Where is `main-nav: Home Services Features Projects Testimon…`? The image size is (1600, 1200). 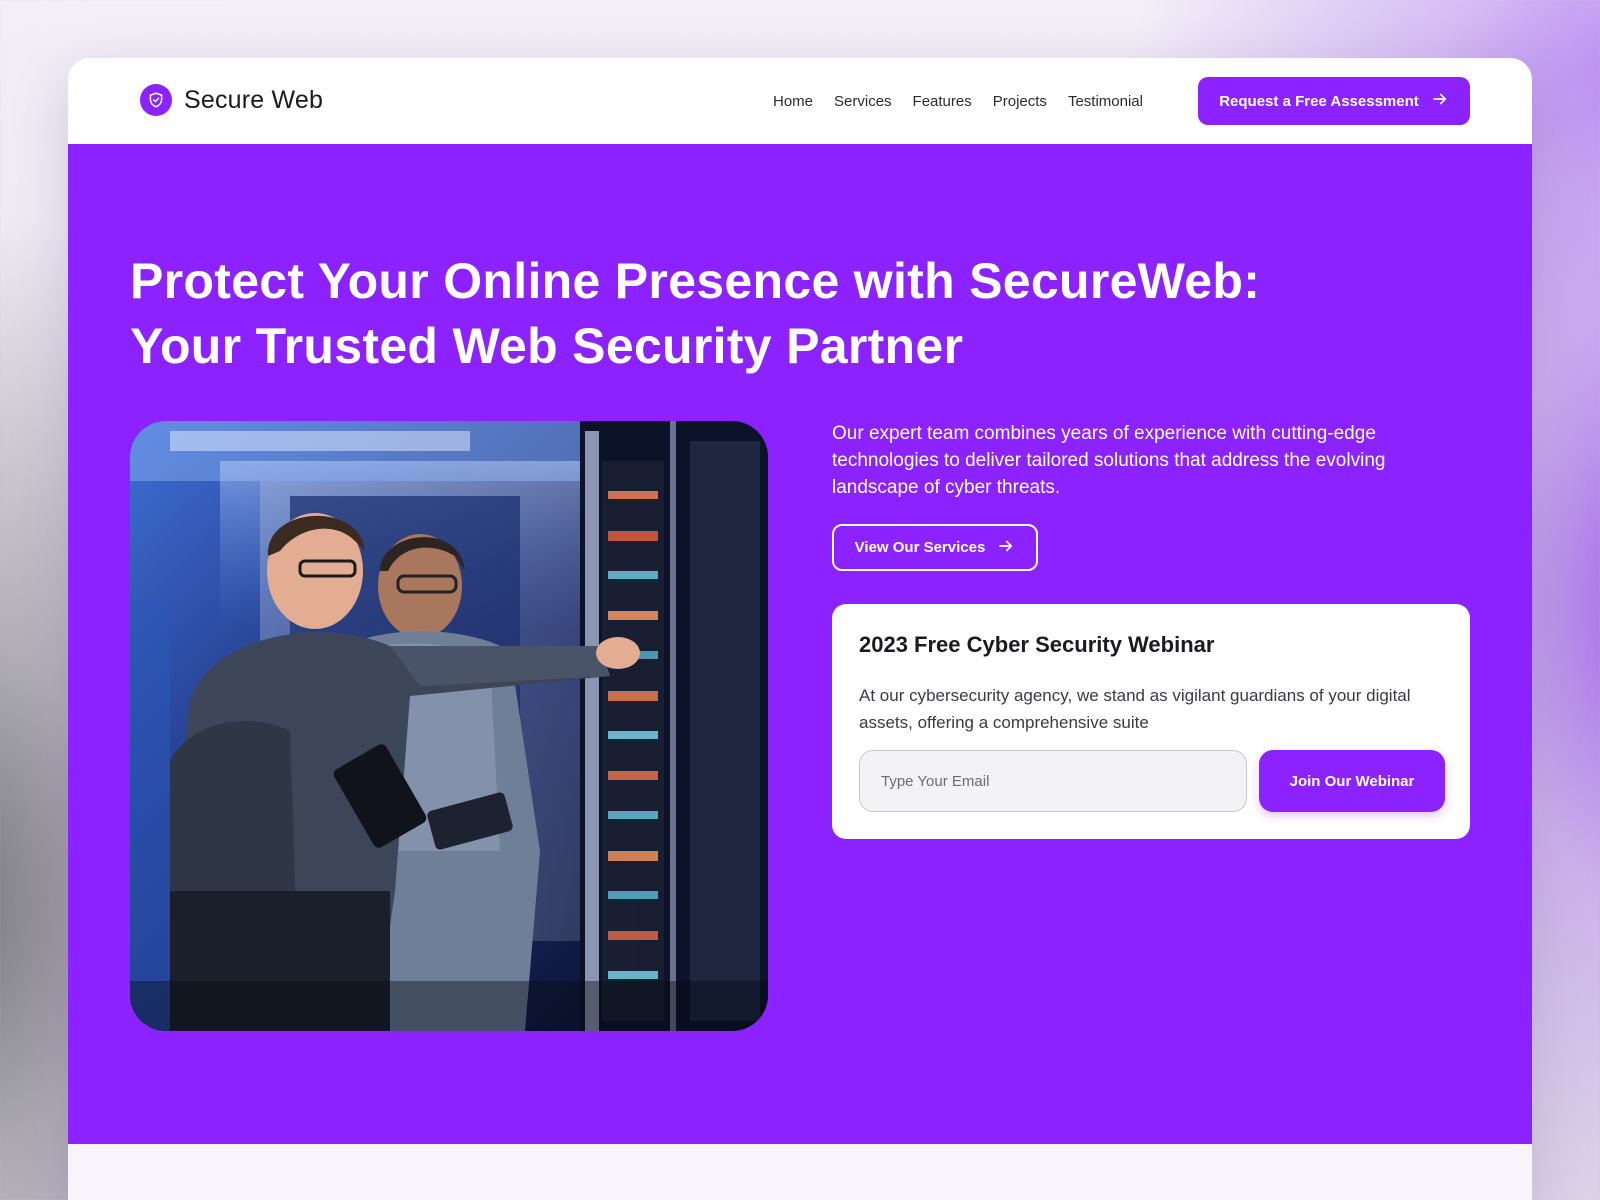 main-nav: Home Services Features Projects Testimon… is located at coordinates (958, 101).